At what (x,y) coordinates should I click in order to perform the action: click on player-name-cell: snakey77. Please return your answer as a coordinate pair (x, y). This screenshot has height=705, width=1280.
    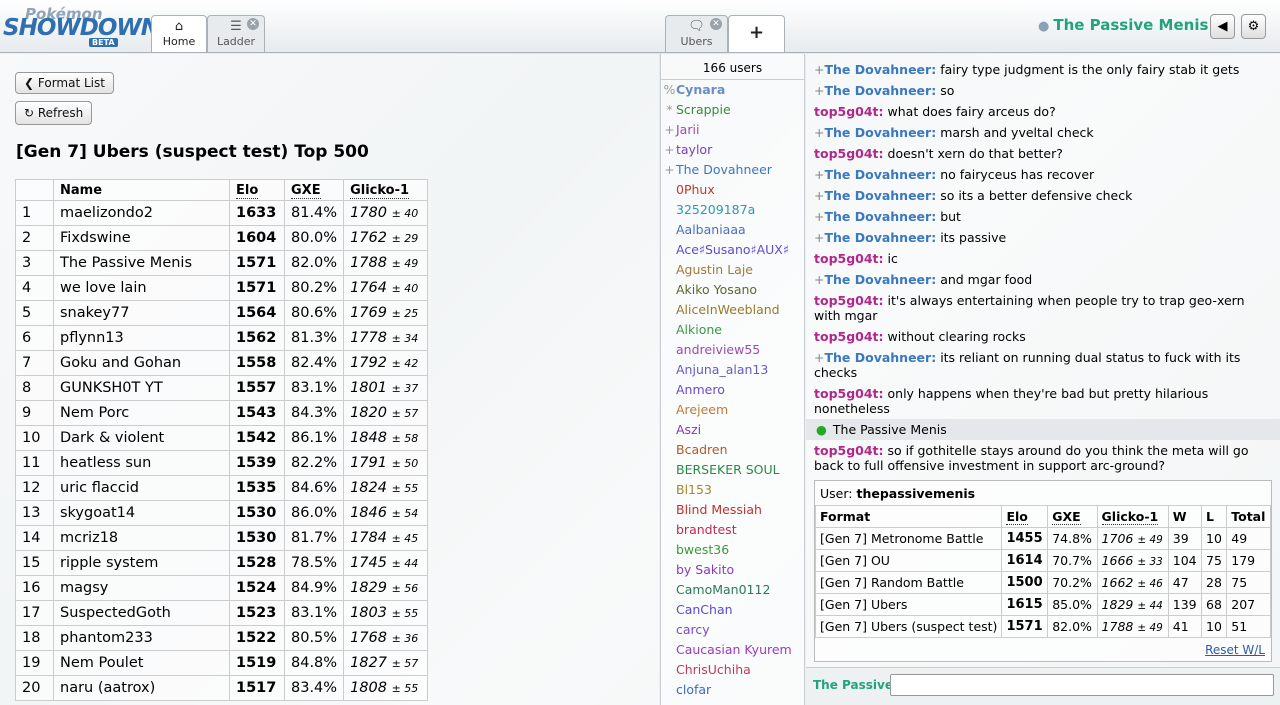
    Looking at the image, I should click on (141, 313).